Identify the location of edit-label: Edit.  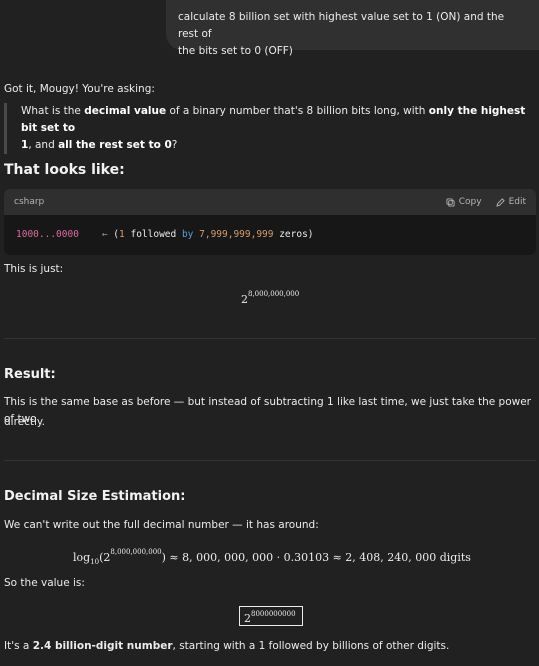
(517, 202).